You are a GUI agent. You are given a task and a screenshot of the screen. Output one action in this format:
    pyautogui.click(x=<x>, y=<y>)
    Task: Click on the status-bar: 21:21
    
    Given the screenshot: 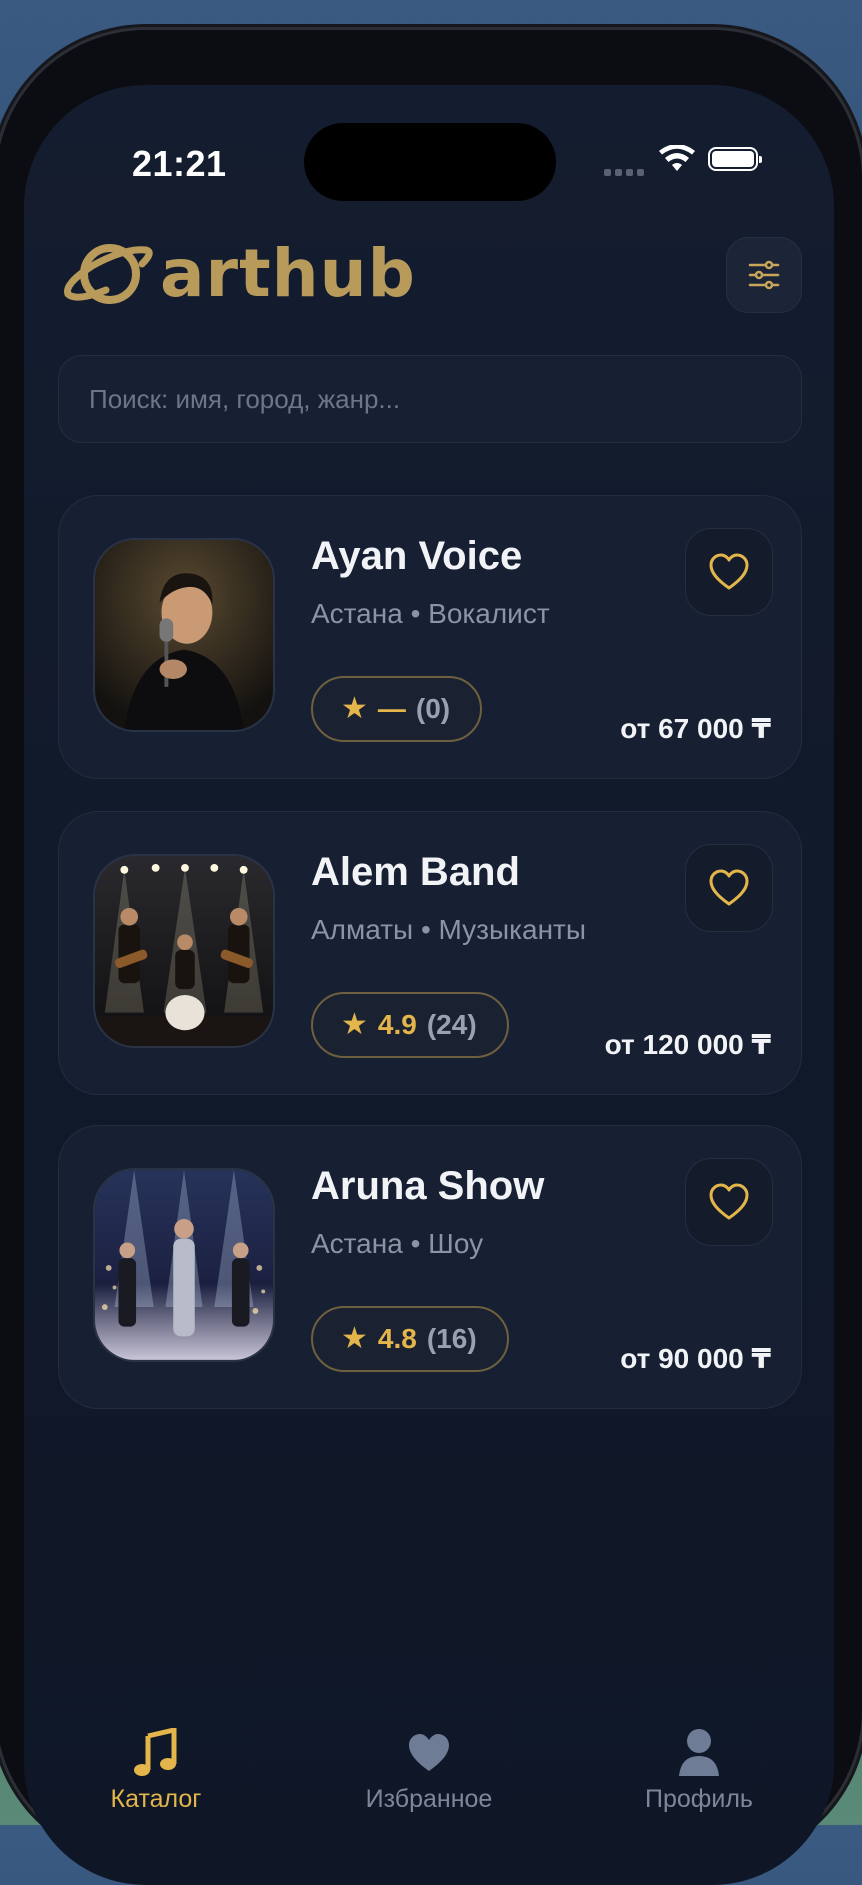 What is the action you would take?
    pyautogui.click(x=429, y=143)
    